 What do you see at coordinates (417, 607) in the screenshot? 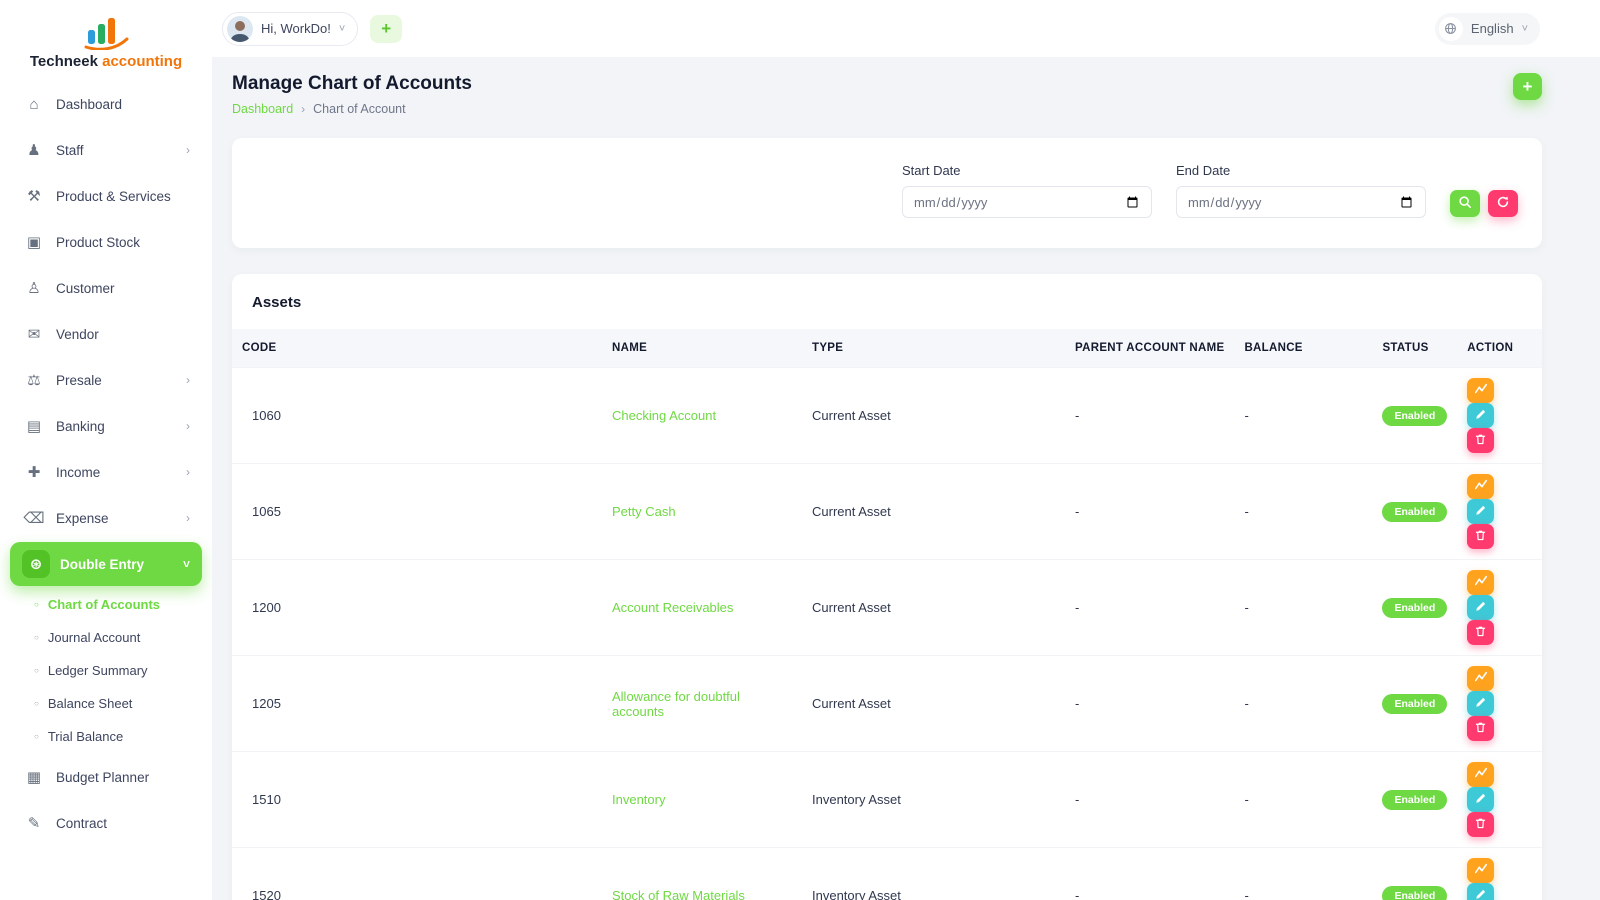
I see `cell-code: 1200` at bounding box center [417, 607].